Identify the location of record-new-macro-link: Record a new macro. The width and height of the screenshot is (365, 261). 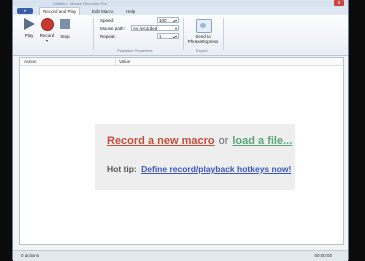
(161, 141).